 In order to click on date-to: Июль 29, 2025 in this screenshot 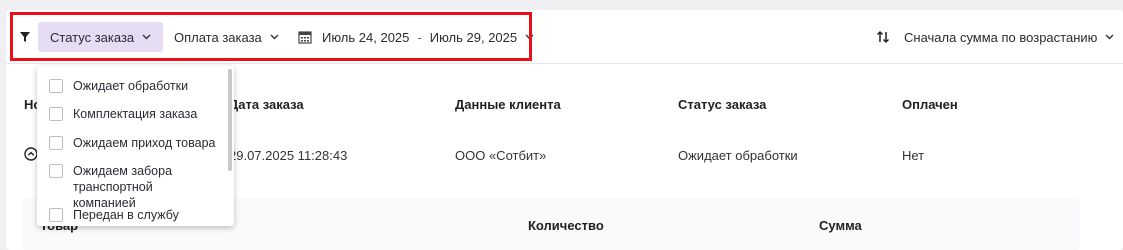, I will do `click(473, 37)`.